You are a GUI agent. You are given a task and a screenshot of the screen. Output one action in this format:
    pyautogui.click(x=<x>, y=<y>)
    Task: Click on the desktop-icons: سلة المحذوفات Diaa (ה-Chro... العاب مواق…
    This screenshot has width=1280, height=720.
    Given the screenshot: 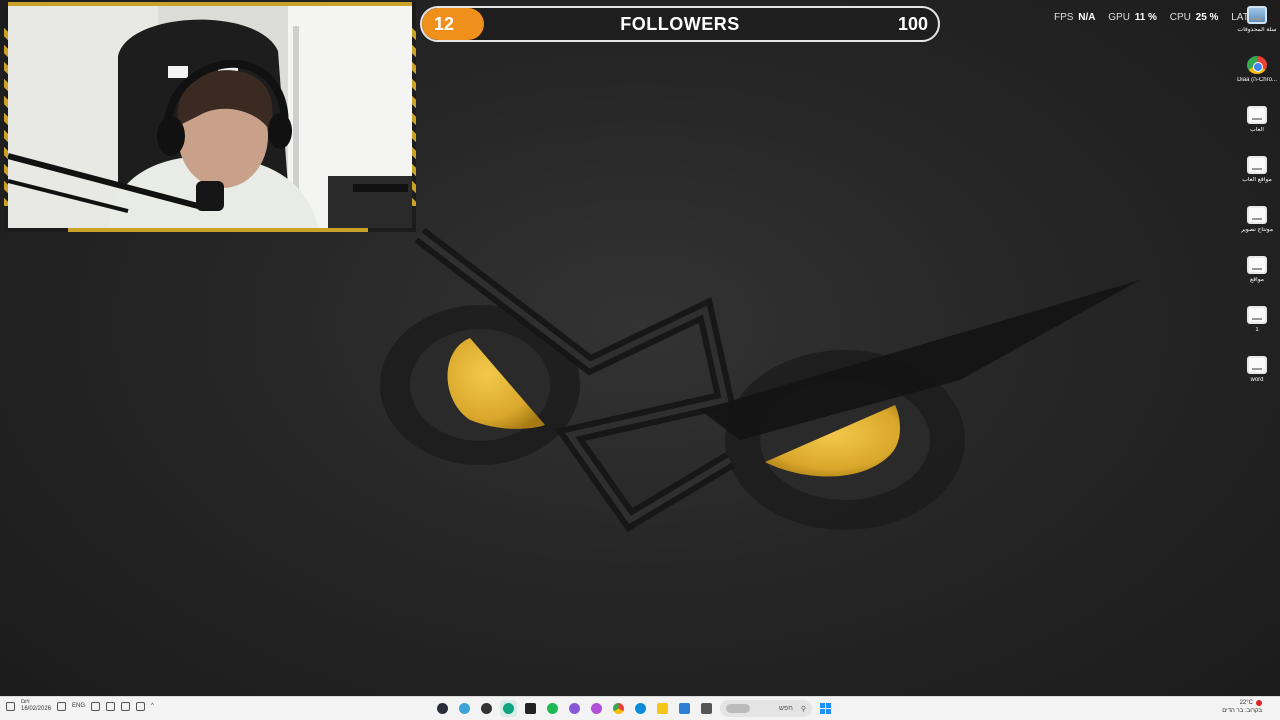 What is the action you would take?
    pyautogui.click(x=1257, y=202)
    